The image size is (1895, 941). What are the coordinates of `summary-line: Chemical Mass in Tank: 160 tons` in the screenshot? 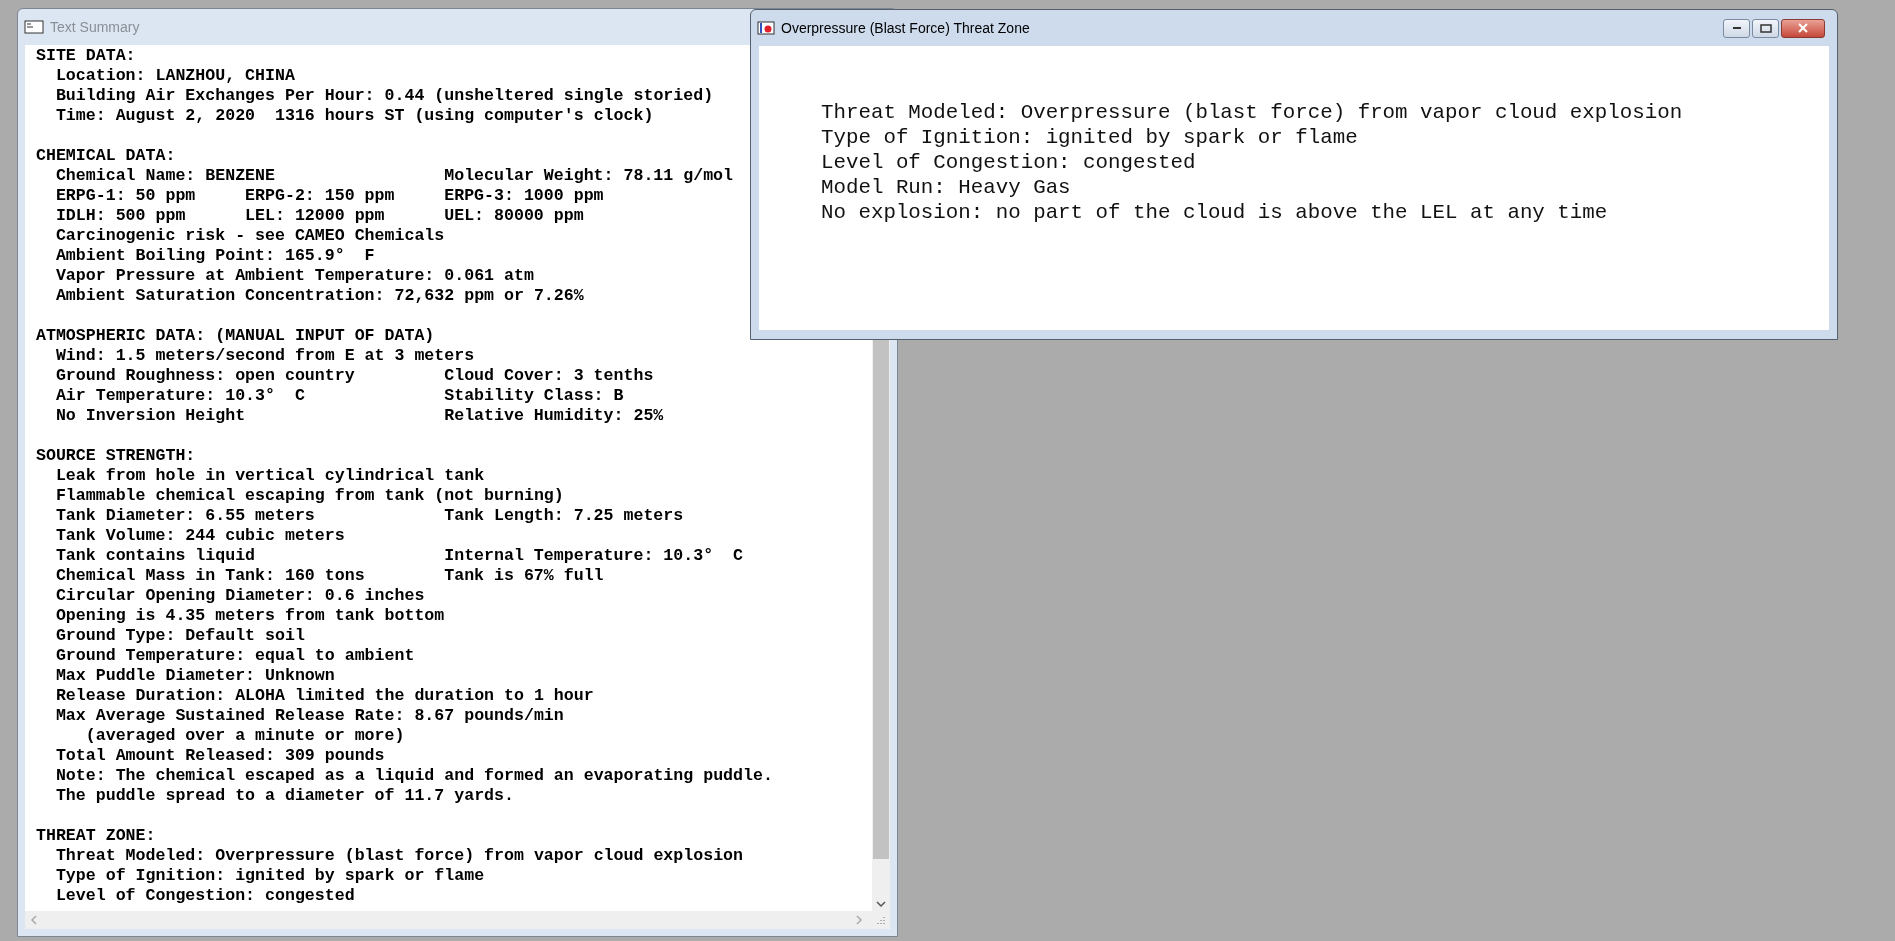 It's located at (210, 576).